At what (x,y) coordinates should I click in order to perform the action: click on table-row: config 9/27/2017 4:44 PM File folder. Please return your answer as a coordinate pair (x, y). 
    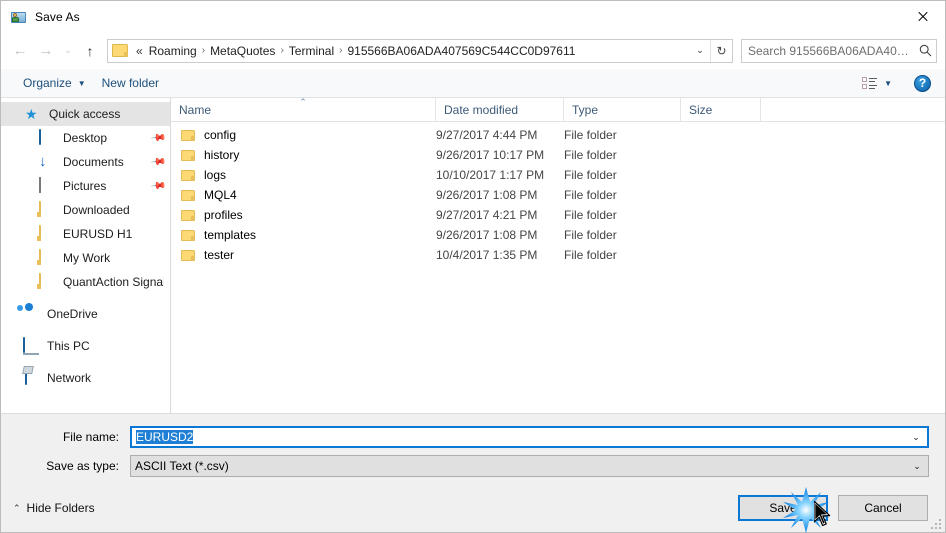
    Looking at the image, I should click on (558, 135).